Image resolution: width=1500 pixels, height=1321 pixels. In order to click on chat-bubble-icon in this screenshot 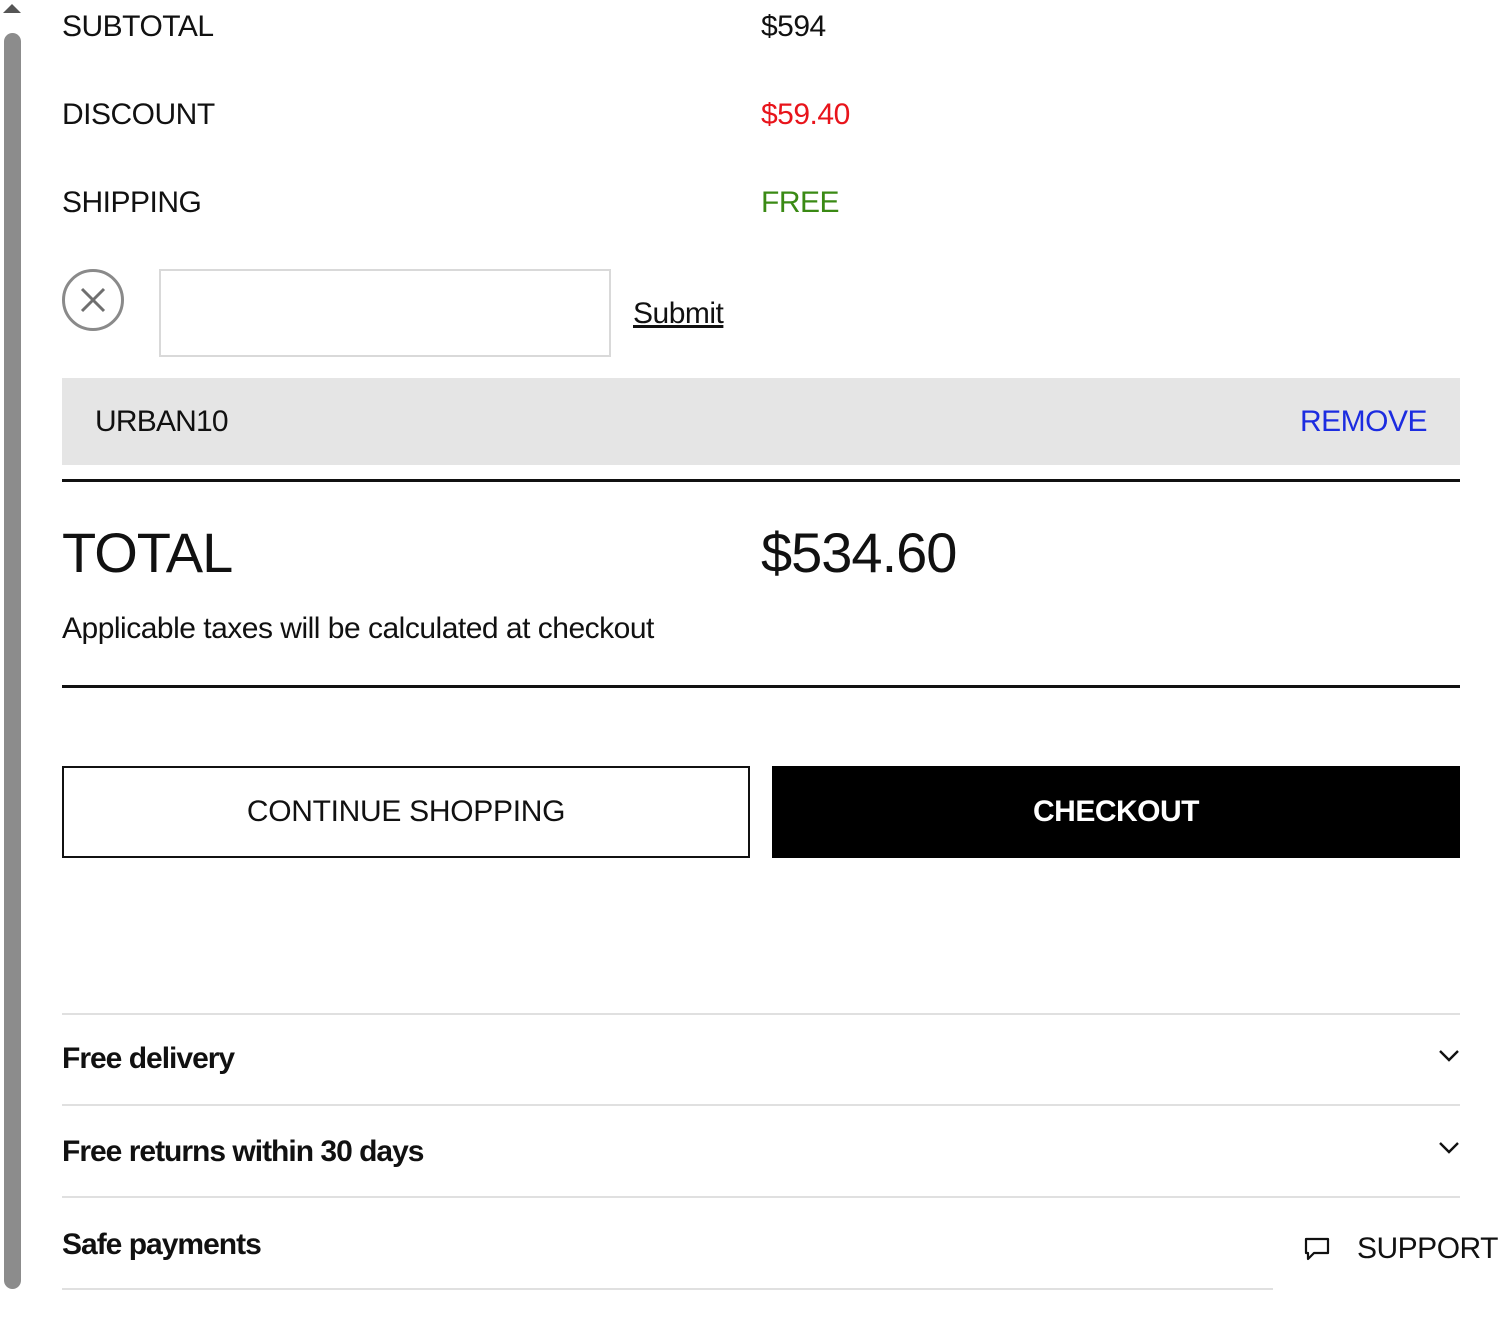, I will do `click(1317, 1249)`.